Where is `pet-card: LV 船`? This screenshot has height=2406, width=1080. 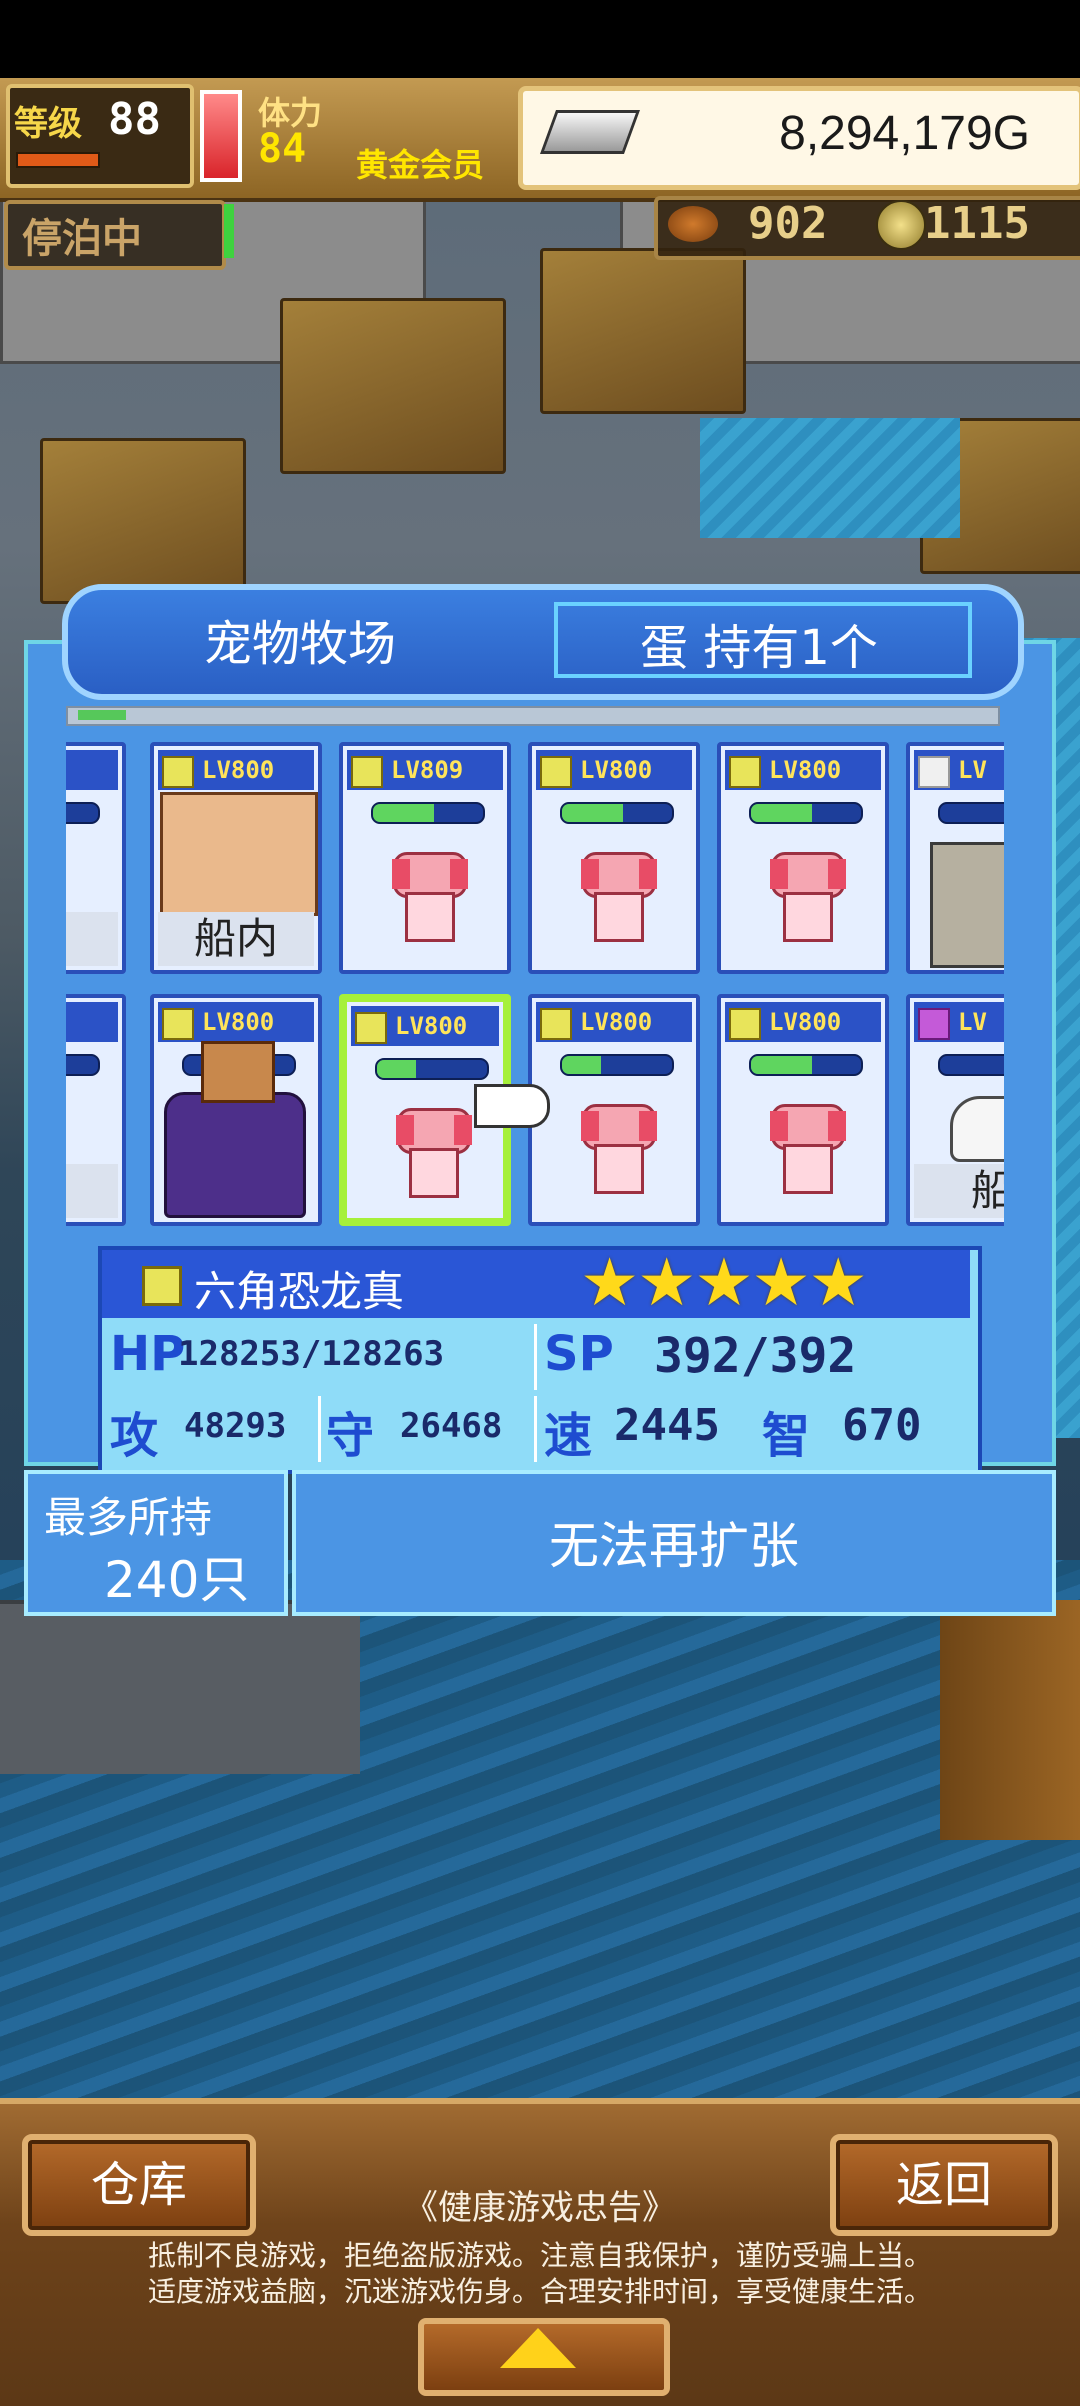
pet-card: LV 船 is located at coordinates (955, 1110).